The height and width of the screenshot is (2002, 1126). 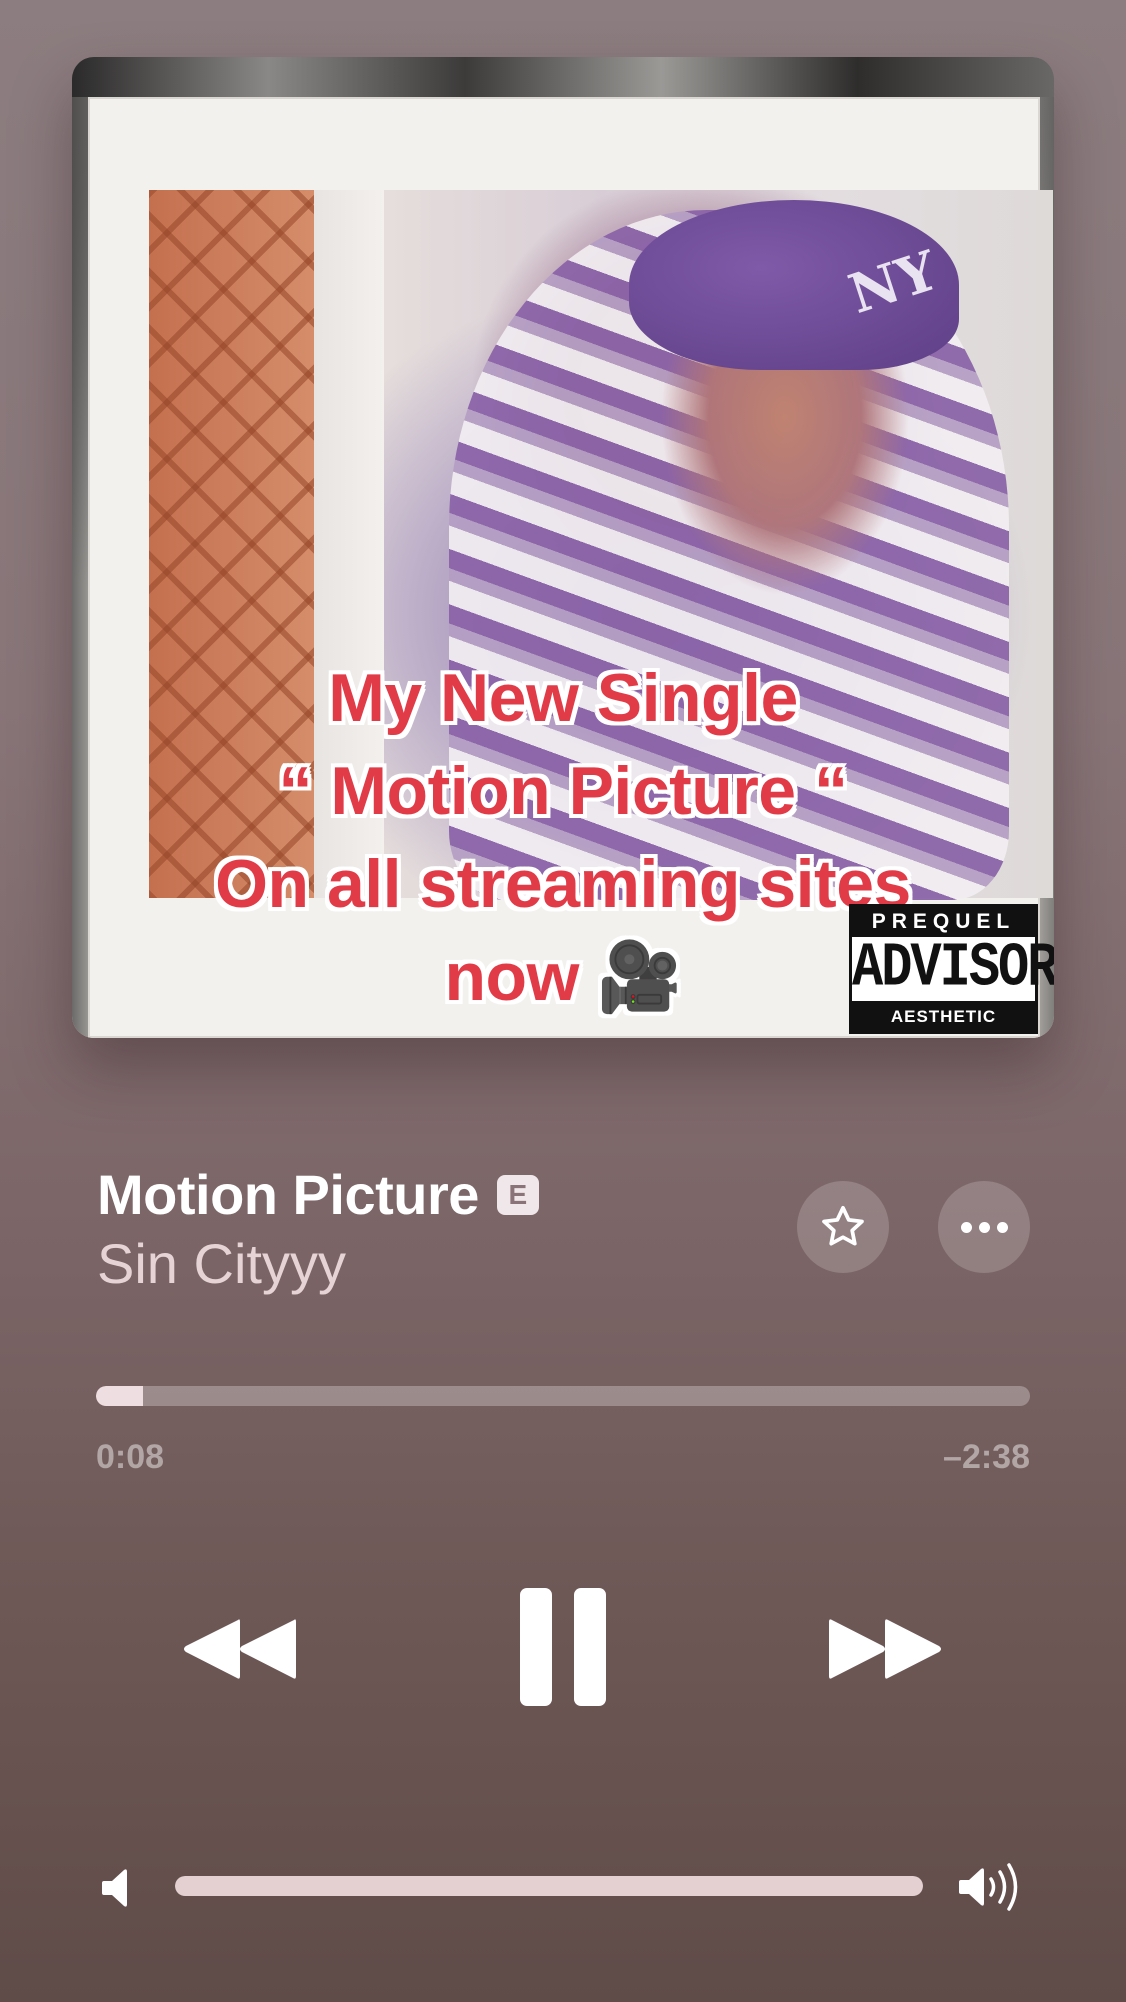 I want to click on fast-forward-button, so click(x=885, y=1649).